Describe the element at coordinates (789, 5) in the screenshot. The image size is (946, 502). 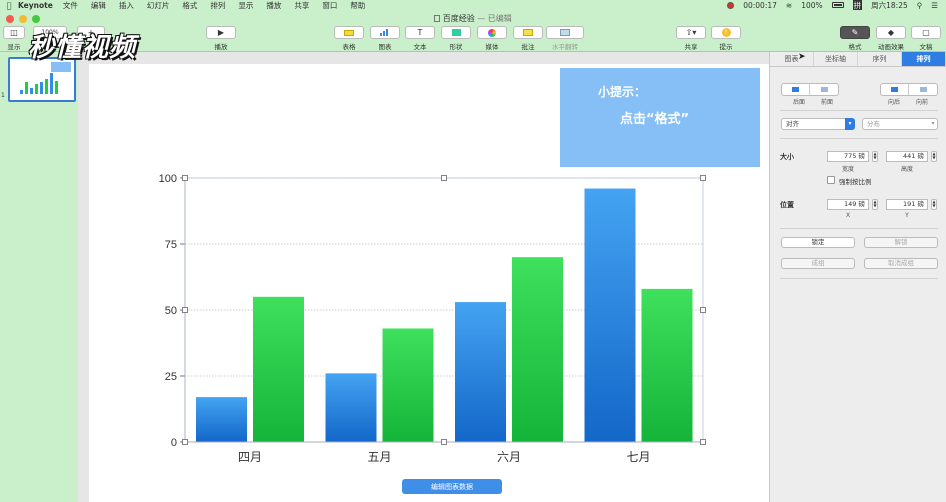
I see `wifi-icon: ≋` at that location.